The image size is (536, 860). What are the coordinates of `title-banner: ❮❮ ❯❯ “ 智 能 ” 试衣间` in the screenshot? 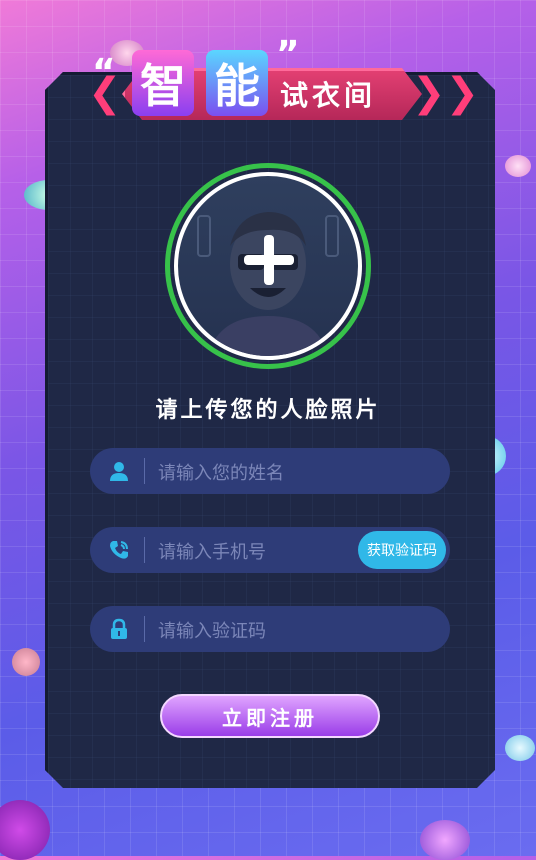 It's located at (280, 83).